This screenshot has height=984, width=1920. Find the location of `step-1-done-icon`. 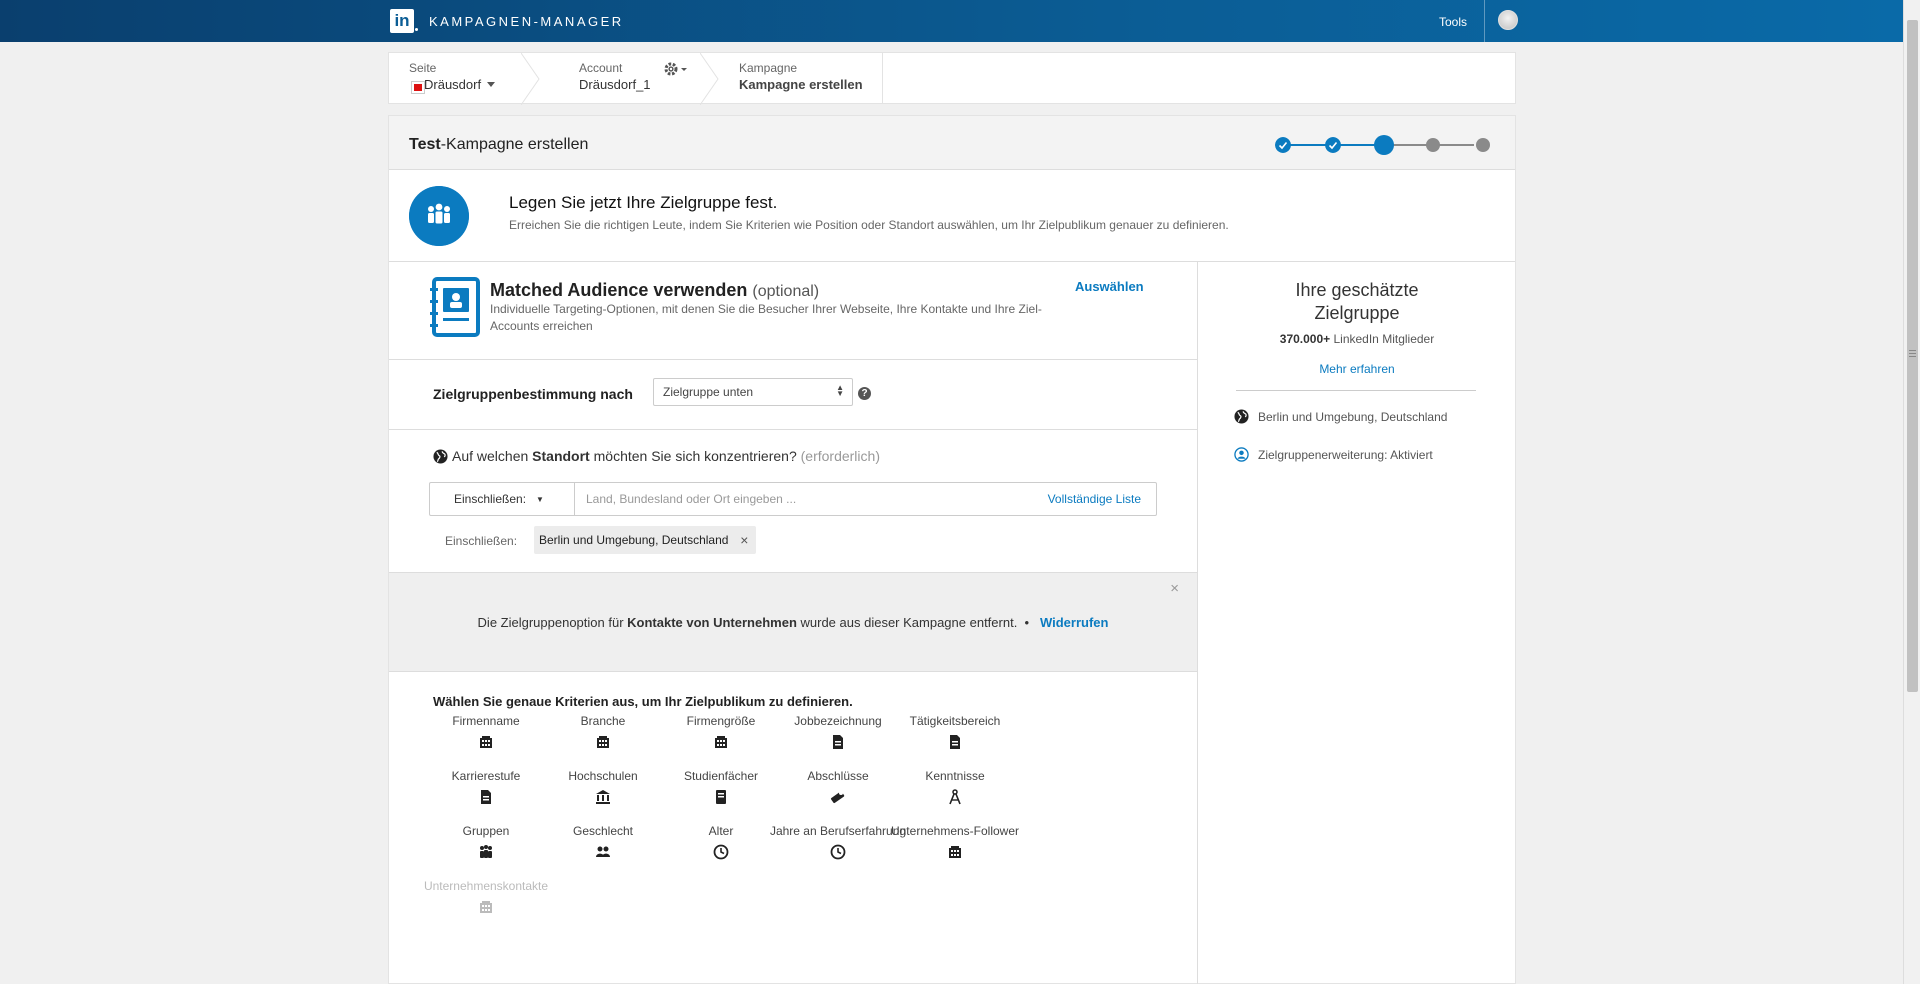

step-1-done-icon is located at coordinates (1283, 145).